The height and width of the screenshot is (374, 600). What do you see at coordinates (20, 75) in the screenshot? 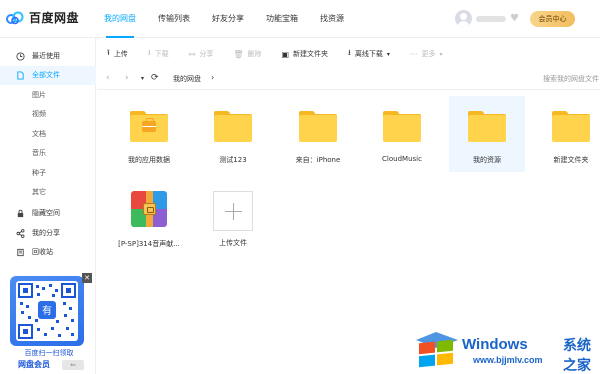
I see `file-icon` at bounding box center [20, 75].